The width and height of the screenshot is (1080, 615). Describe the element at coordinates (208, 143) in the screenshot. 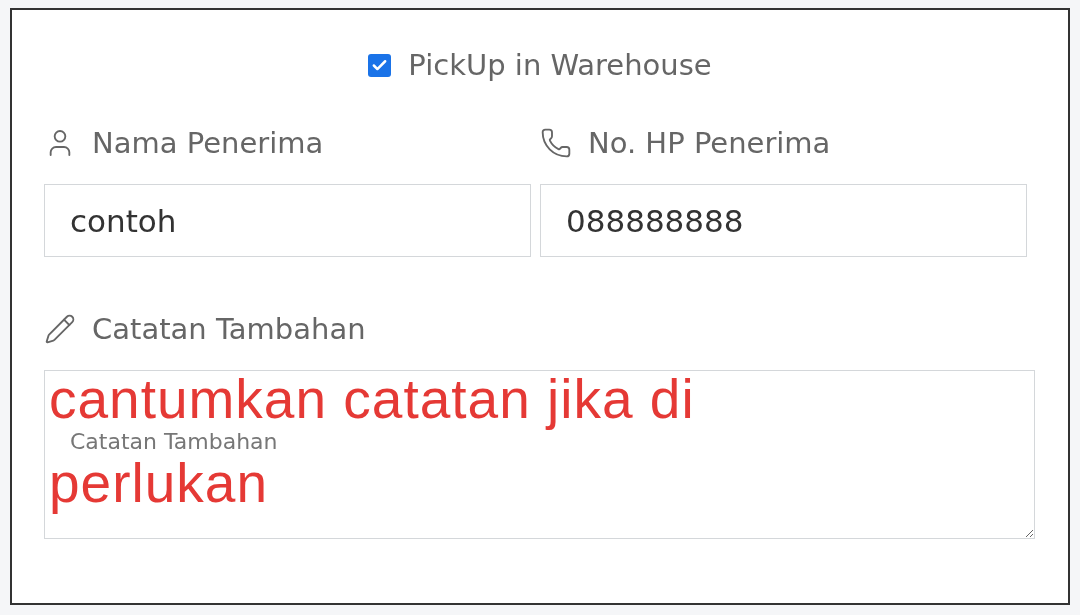

I see `field-label: Nama Penerima` at that location.